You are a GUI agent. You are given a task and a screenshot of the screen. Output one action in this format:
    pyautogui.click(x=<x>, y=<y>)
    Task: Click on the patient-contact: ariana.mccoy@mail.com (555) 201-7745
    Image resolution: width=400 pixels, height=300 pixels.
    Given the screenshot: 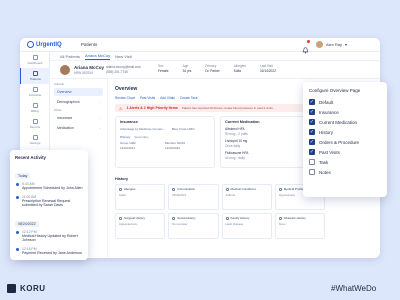 What is the action you would take?
    pyautogui.click(x=123, y=70)
    